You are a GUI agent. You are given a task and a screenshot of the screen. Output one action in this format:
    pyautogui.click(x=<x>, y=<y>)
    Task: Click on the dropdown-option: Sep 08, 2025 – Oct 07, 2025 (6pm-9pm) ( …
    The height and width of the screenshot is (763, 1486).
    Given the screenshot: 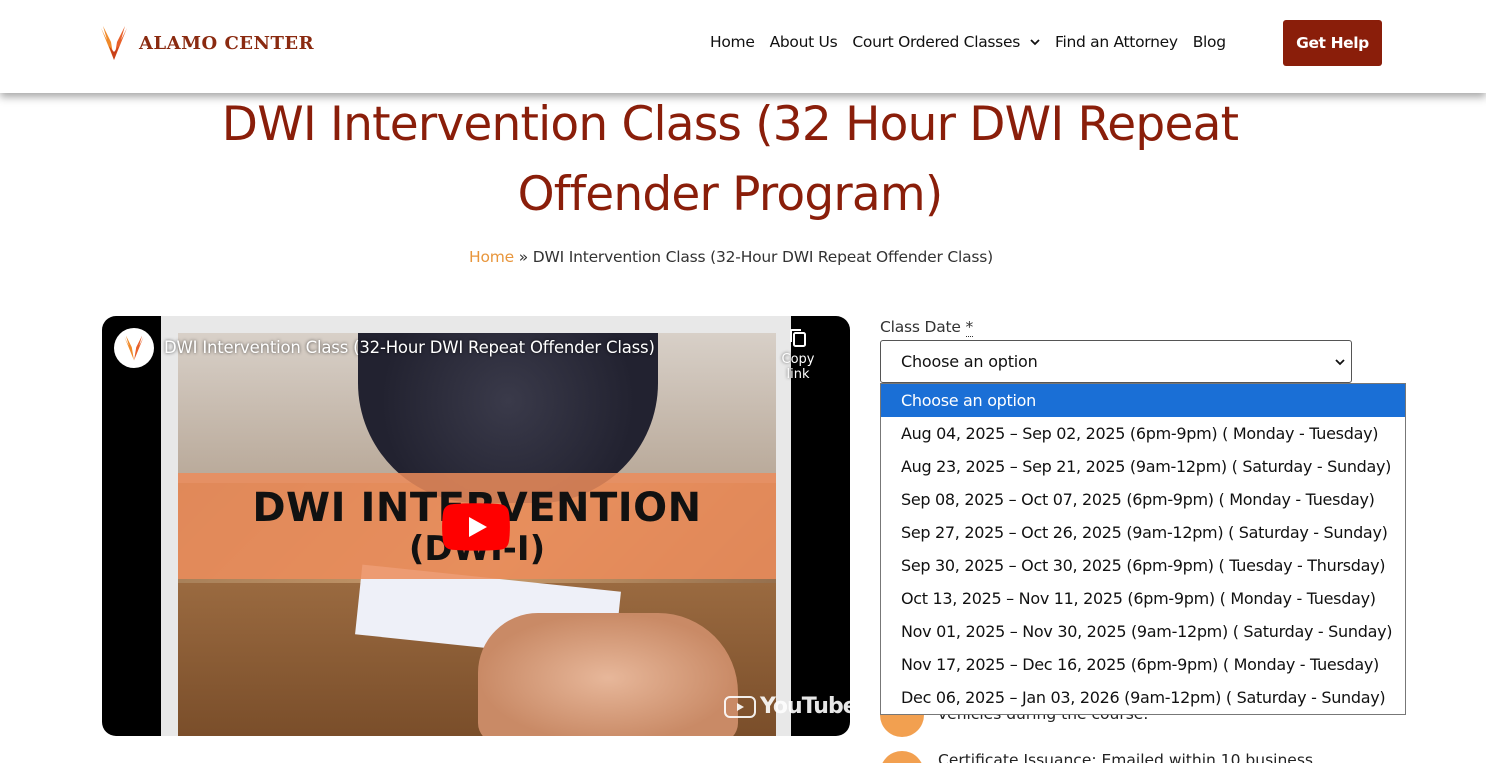 What is the action you would take?
    pyautogui.click(x=1143, y=499)
    